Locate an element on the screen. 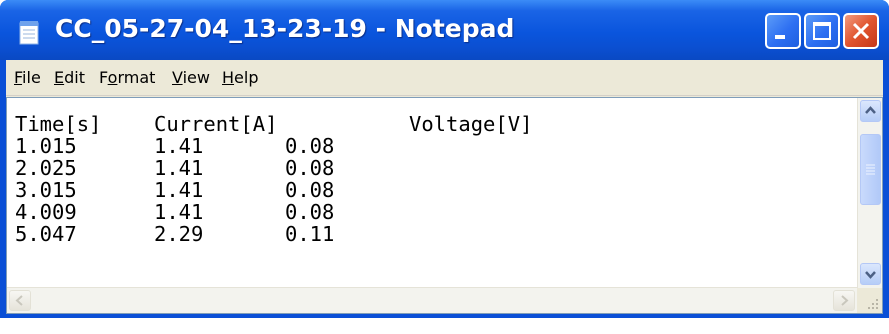  menu-file-label: ile is located at coordinates (31, 77).